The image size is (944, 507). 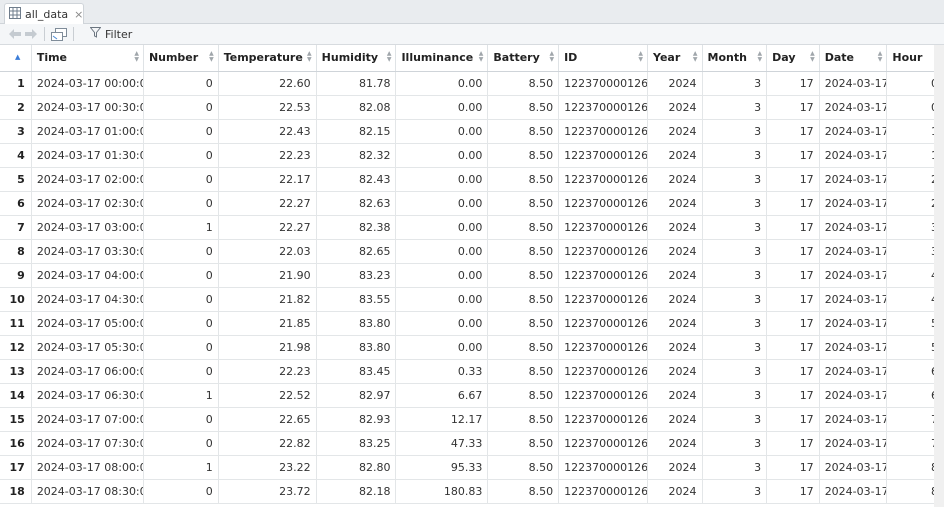 I want to click on cell-humidity: 82.15, so click(x=356, y=131).